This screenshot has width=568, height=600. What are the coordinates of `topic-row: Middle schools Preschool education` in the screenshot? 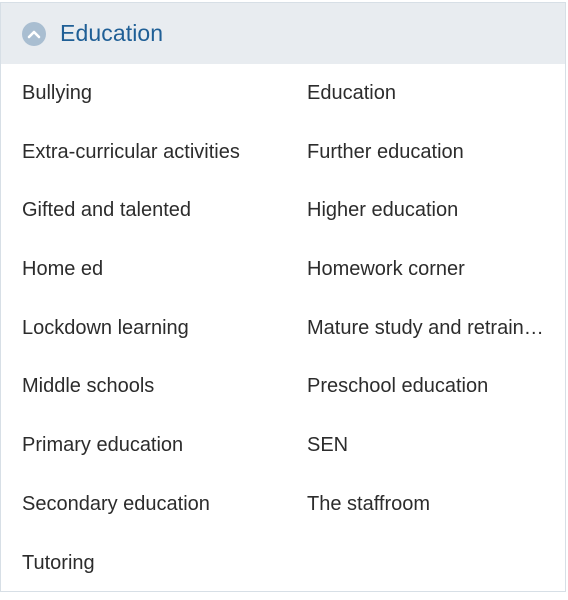 It's located at (283, 386).